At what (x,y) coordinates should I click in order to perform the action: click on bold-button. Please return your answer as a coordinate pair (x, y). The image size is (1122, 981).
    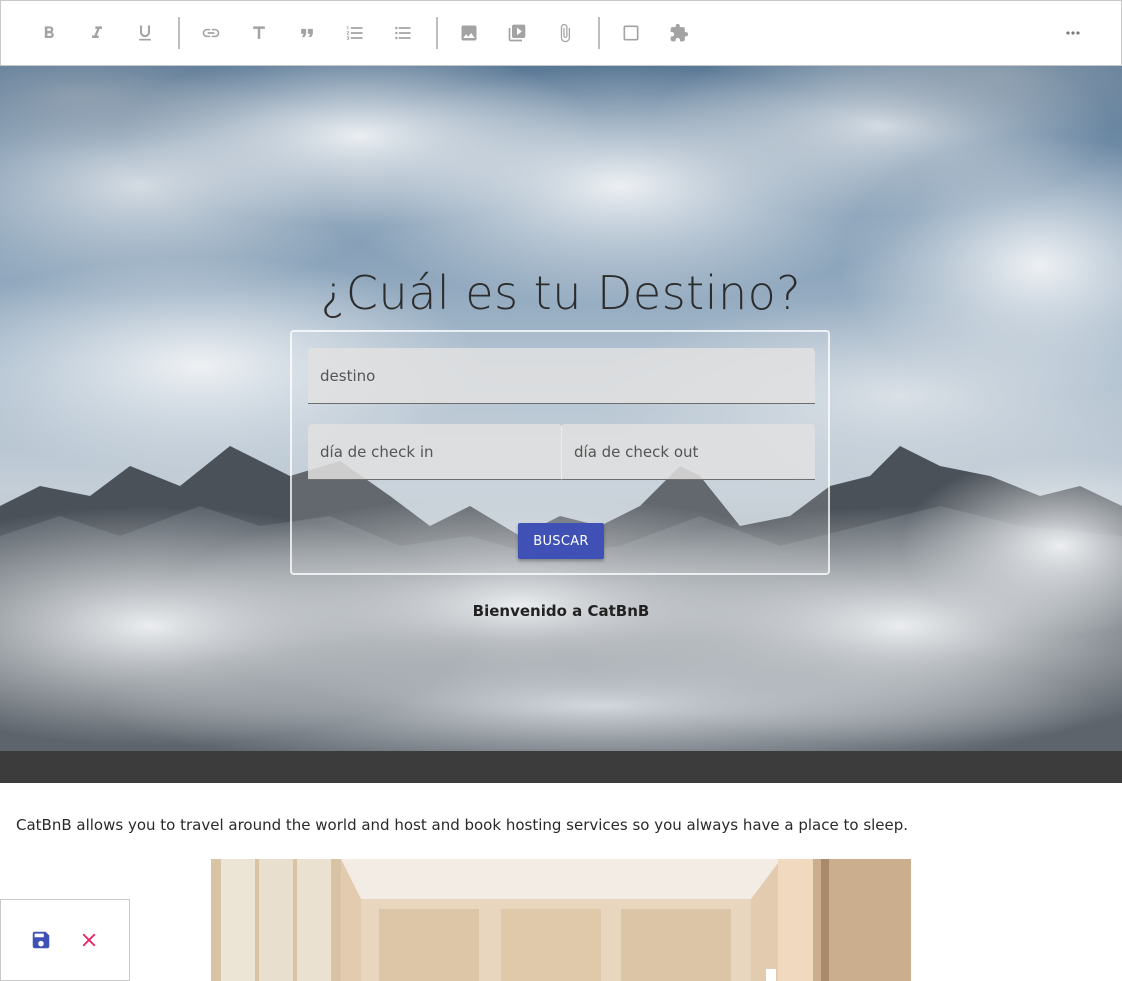
    Looking at the image, I should click on (49, 33).